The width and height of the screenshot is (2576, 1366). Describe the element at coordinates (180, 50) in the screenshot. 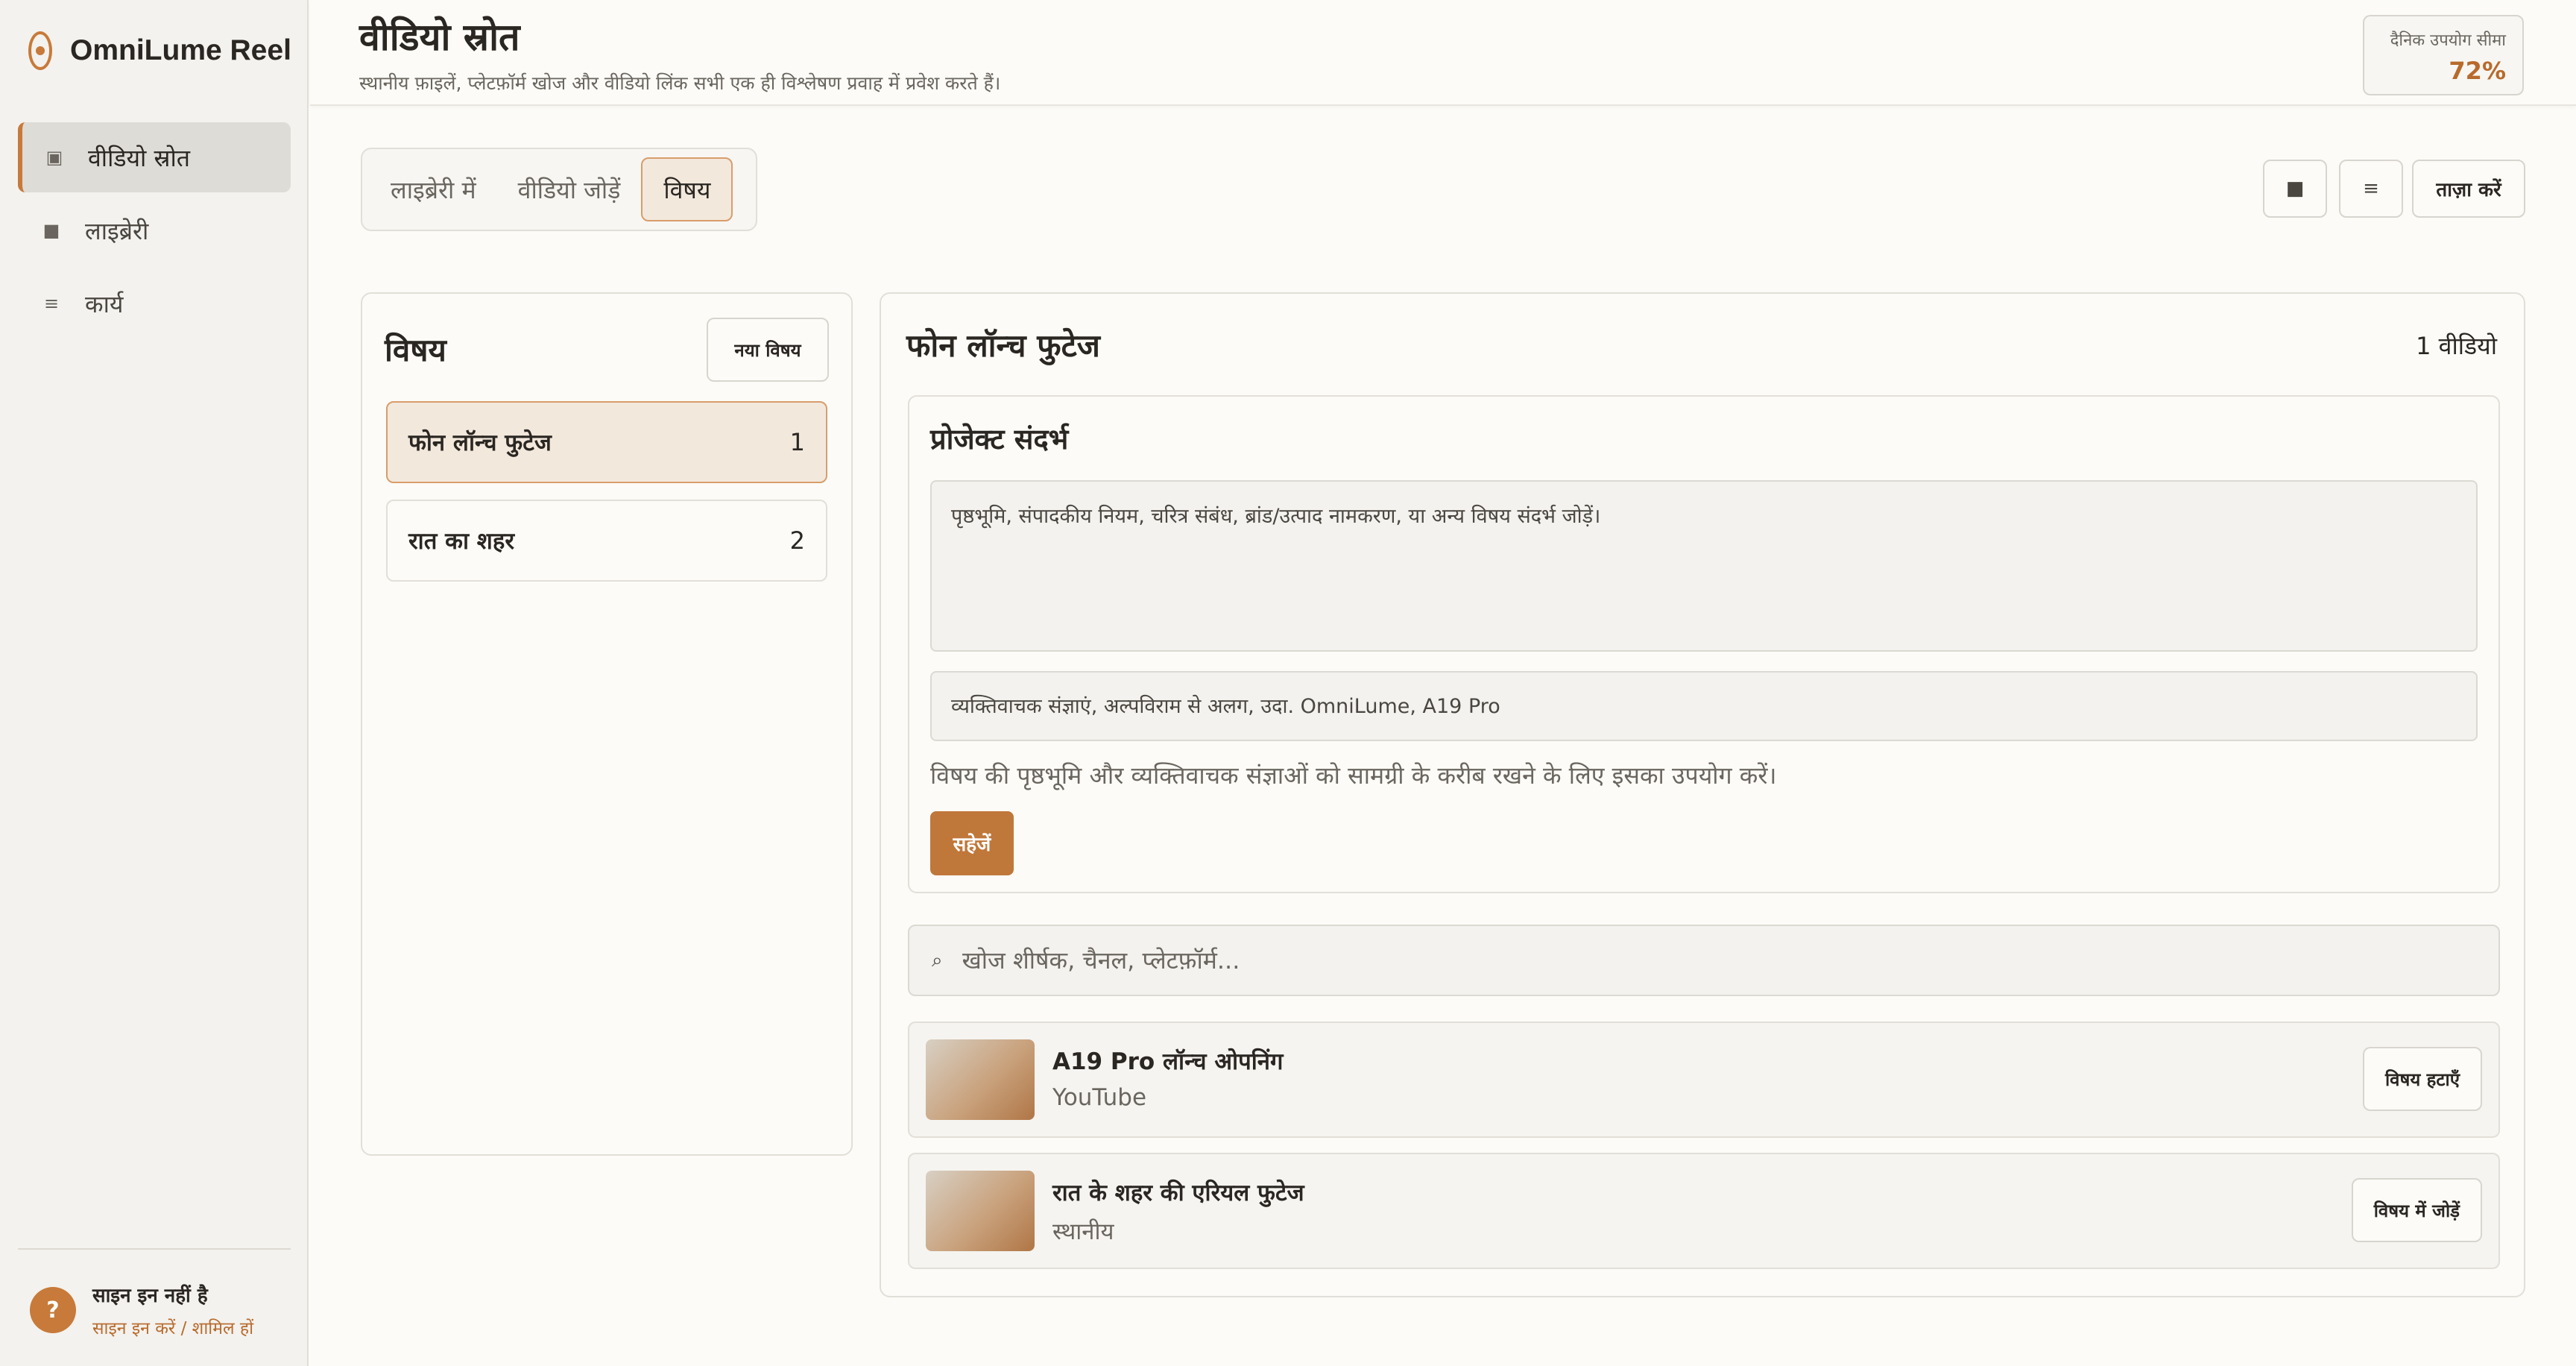

I see `brand-name: OmniLume Reel` at that location.